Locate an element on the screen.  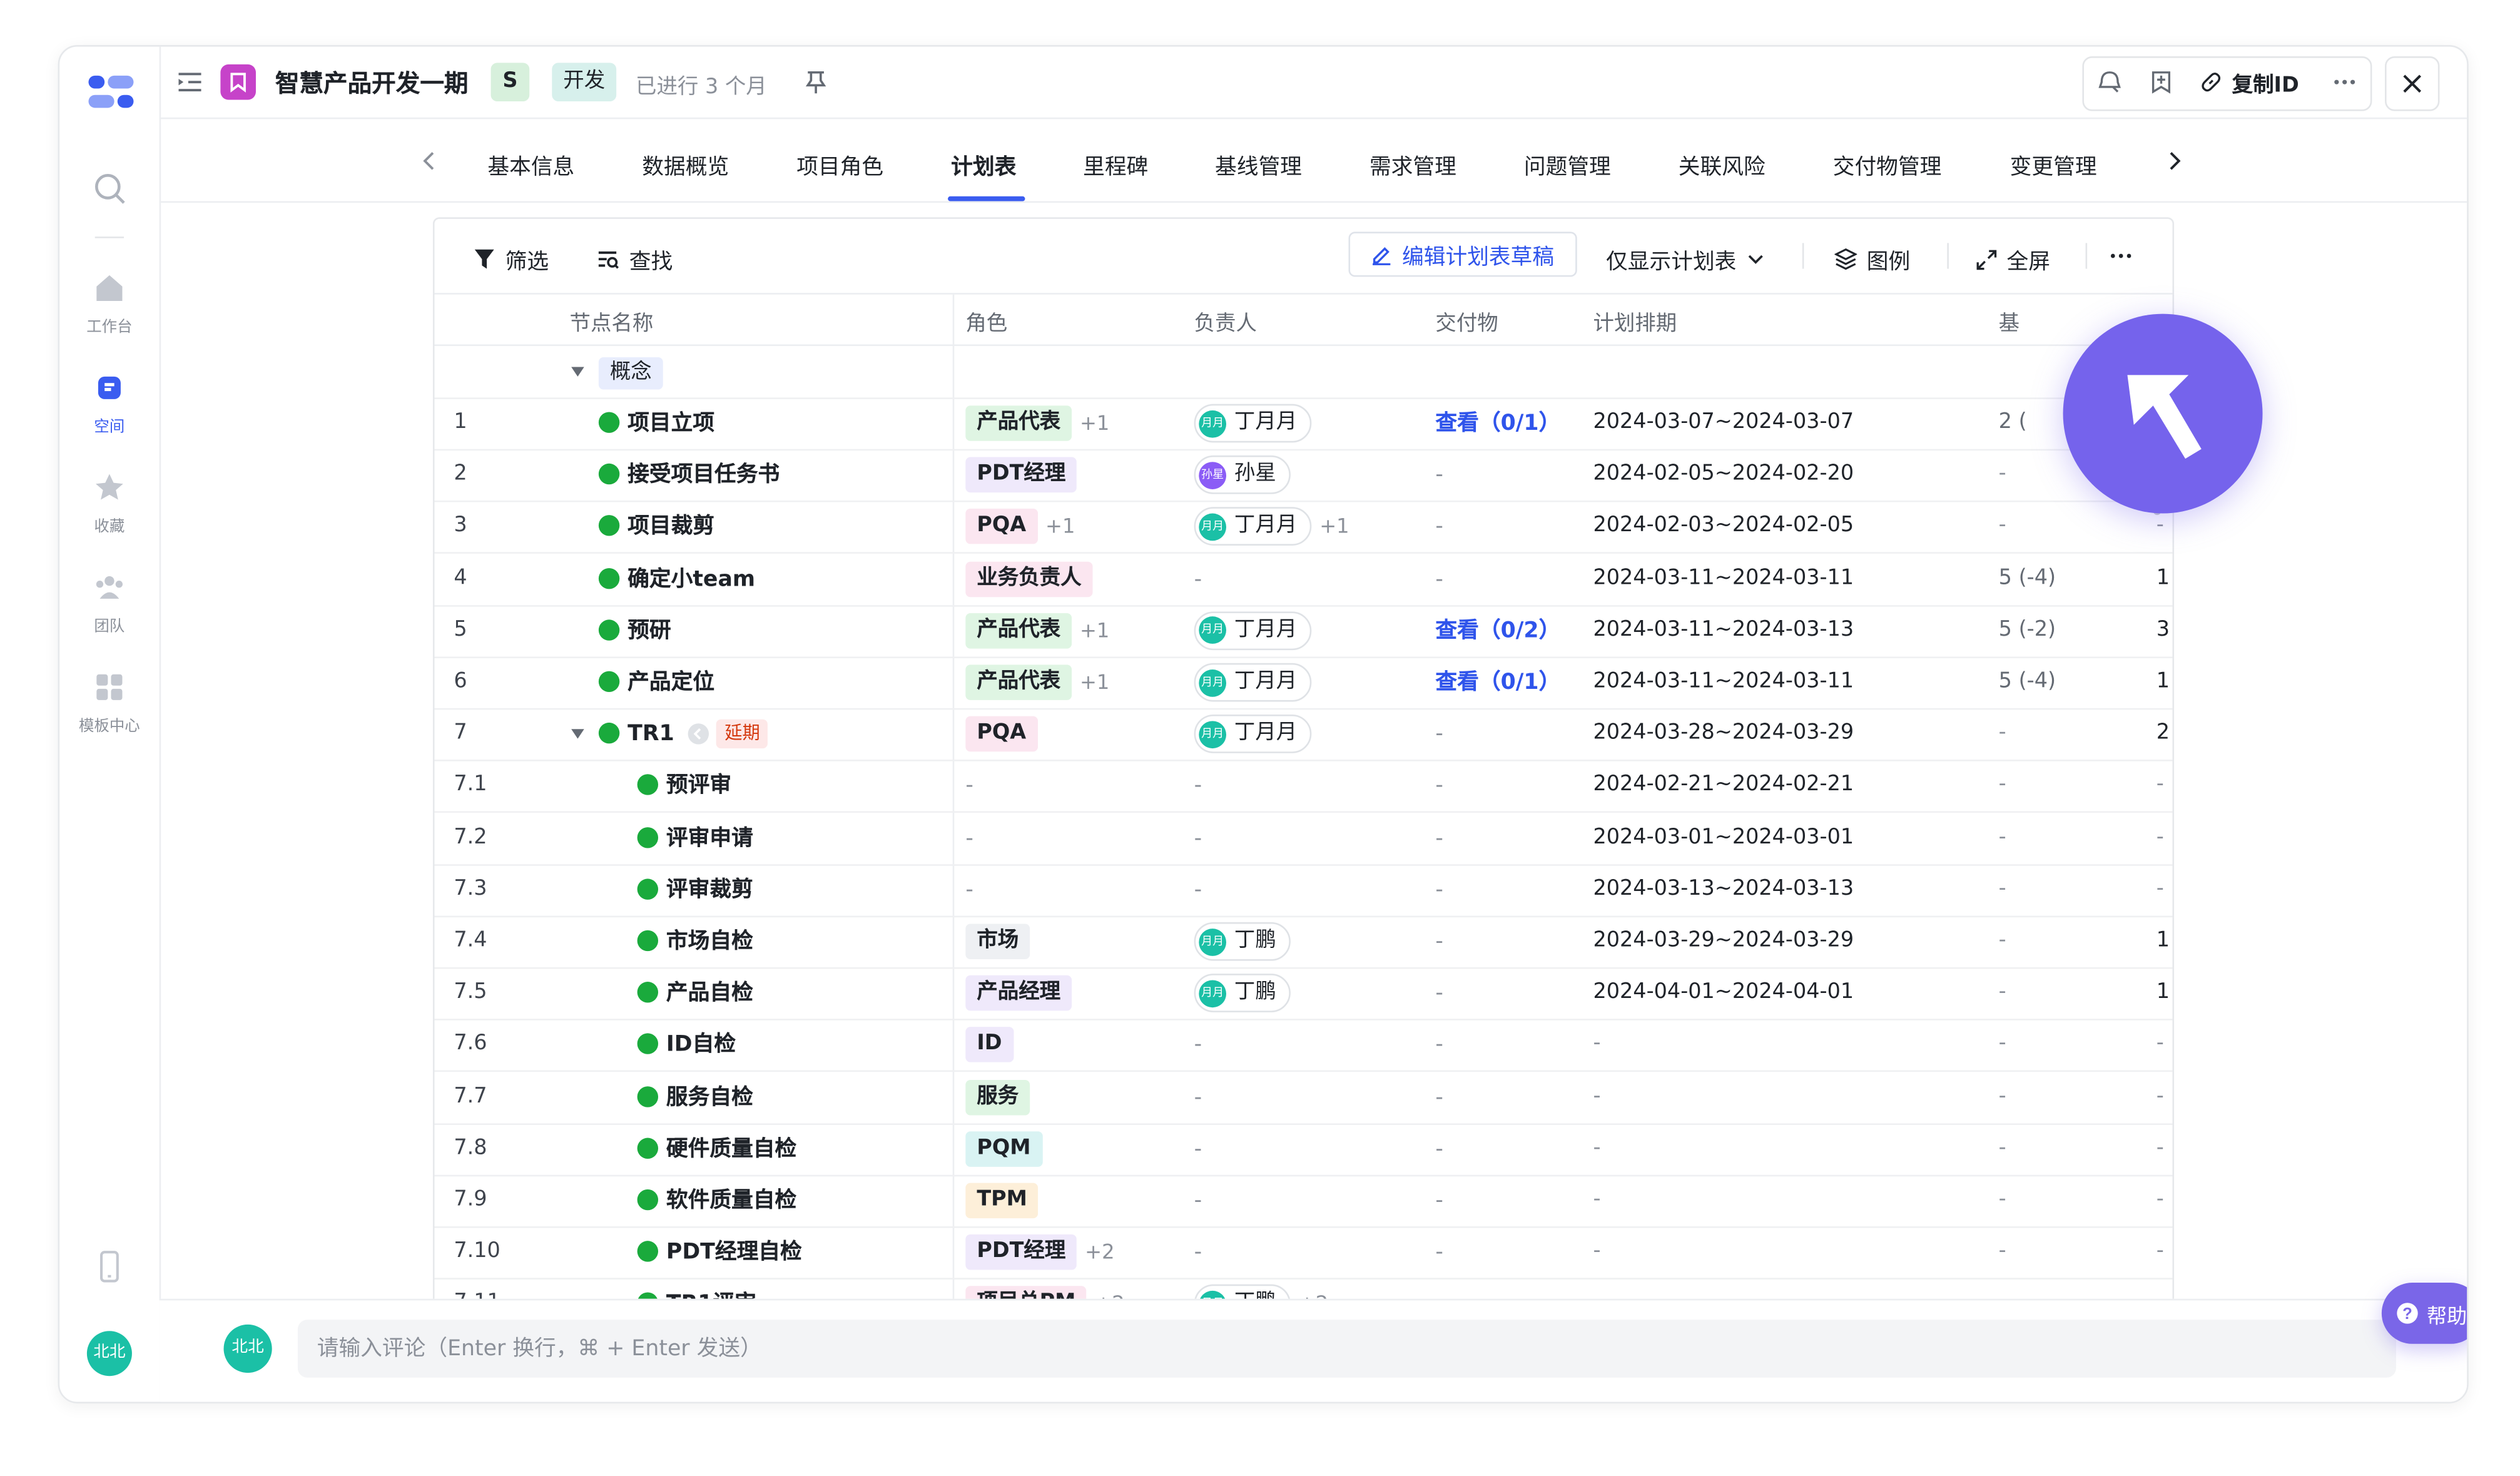
tab-plan: 计划表 is located at coordinates (984, 164).